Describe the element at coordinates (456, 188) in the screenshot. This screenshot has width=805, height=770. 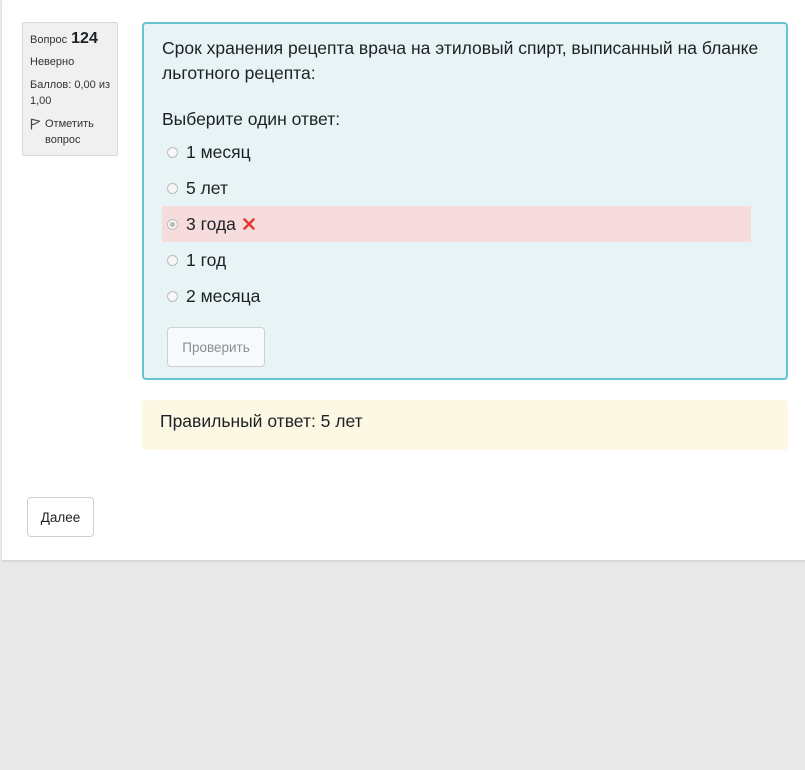
I see `answer-option: 5 лет` at that location.